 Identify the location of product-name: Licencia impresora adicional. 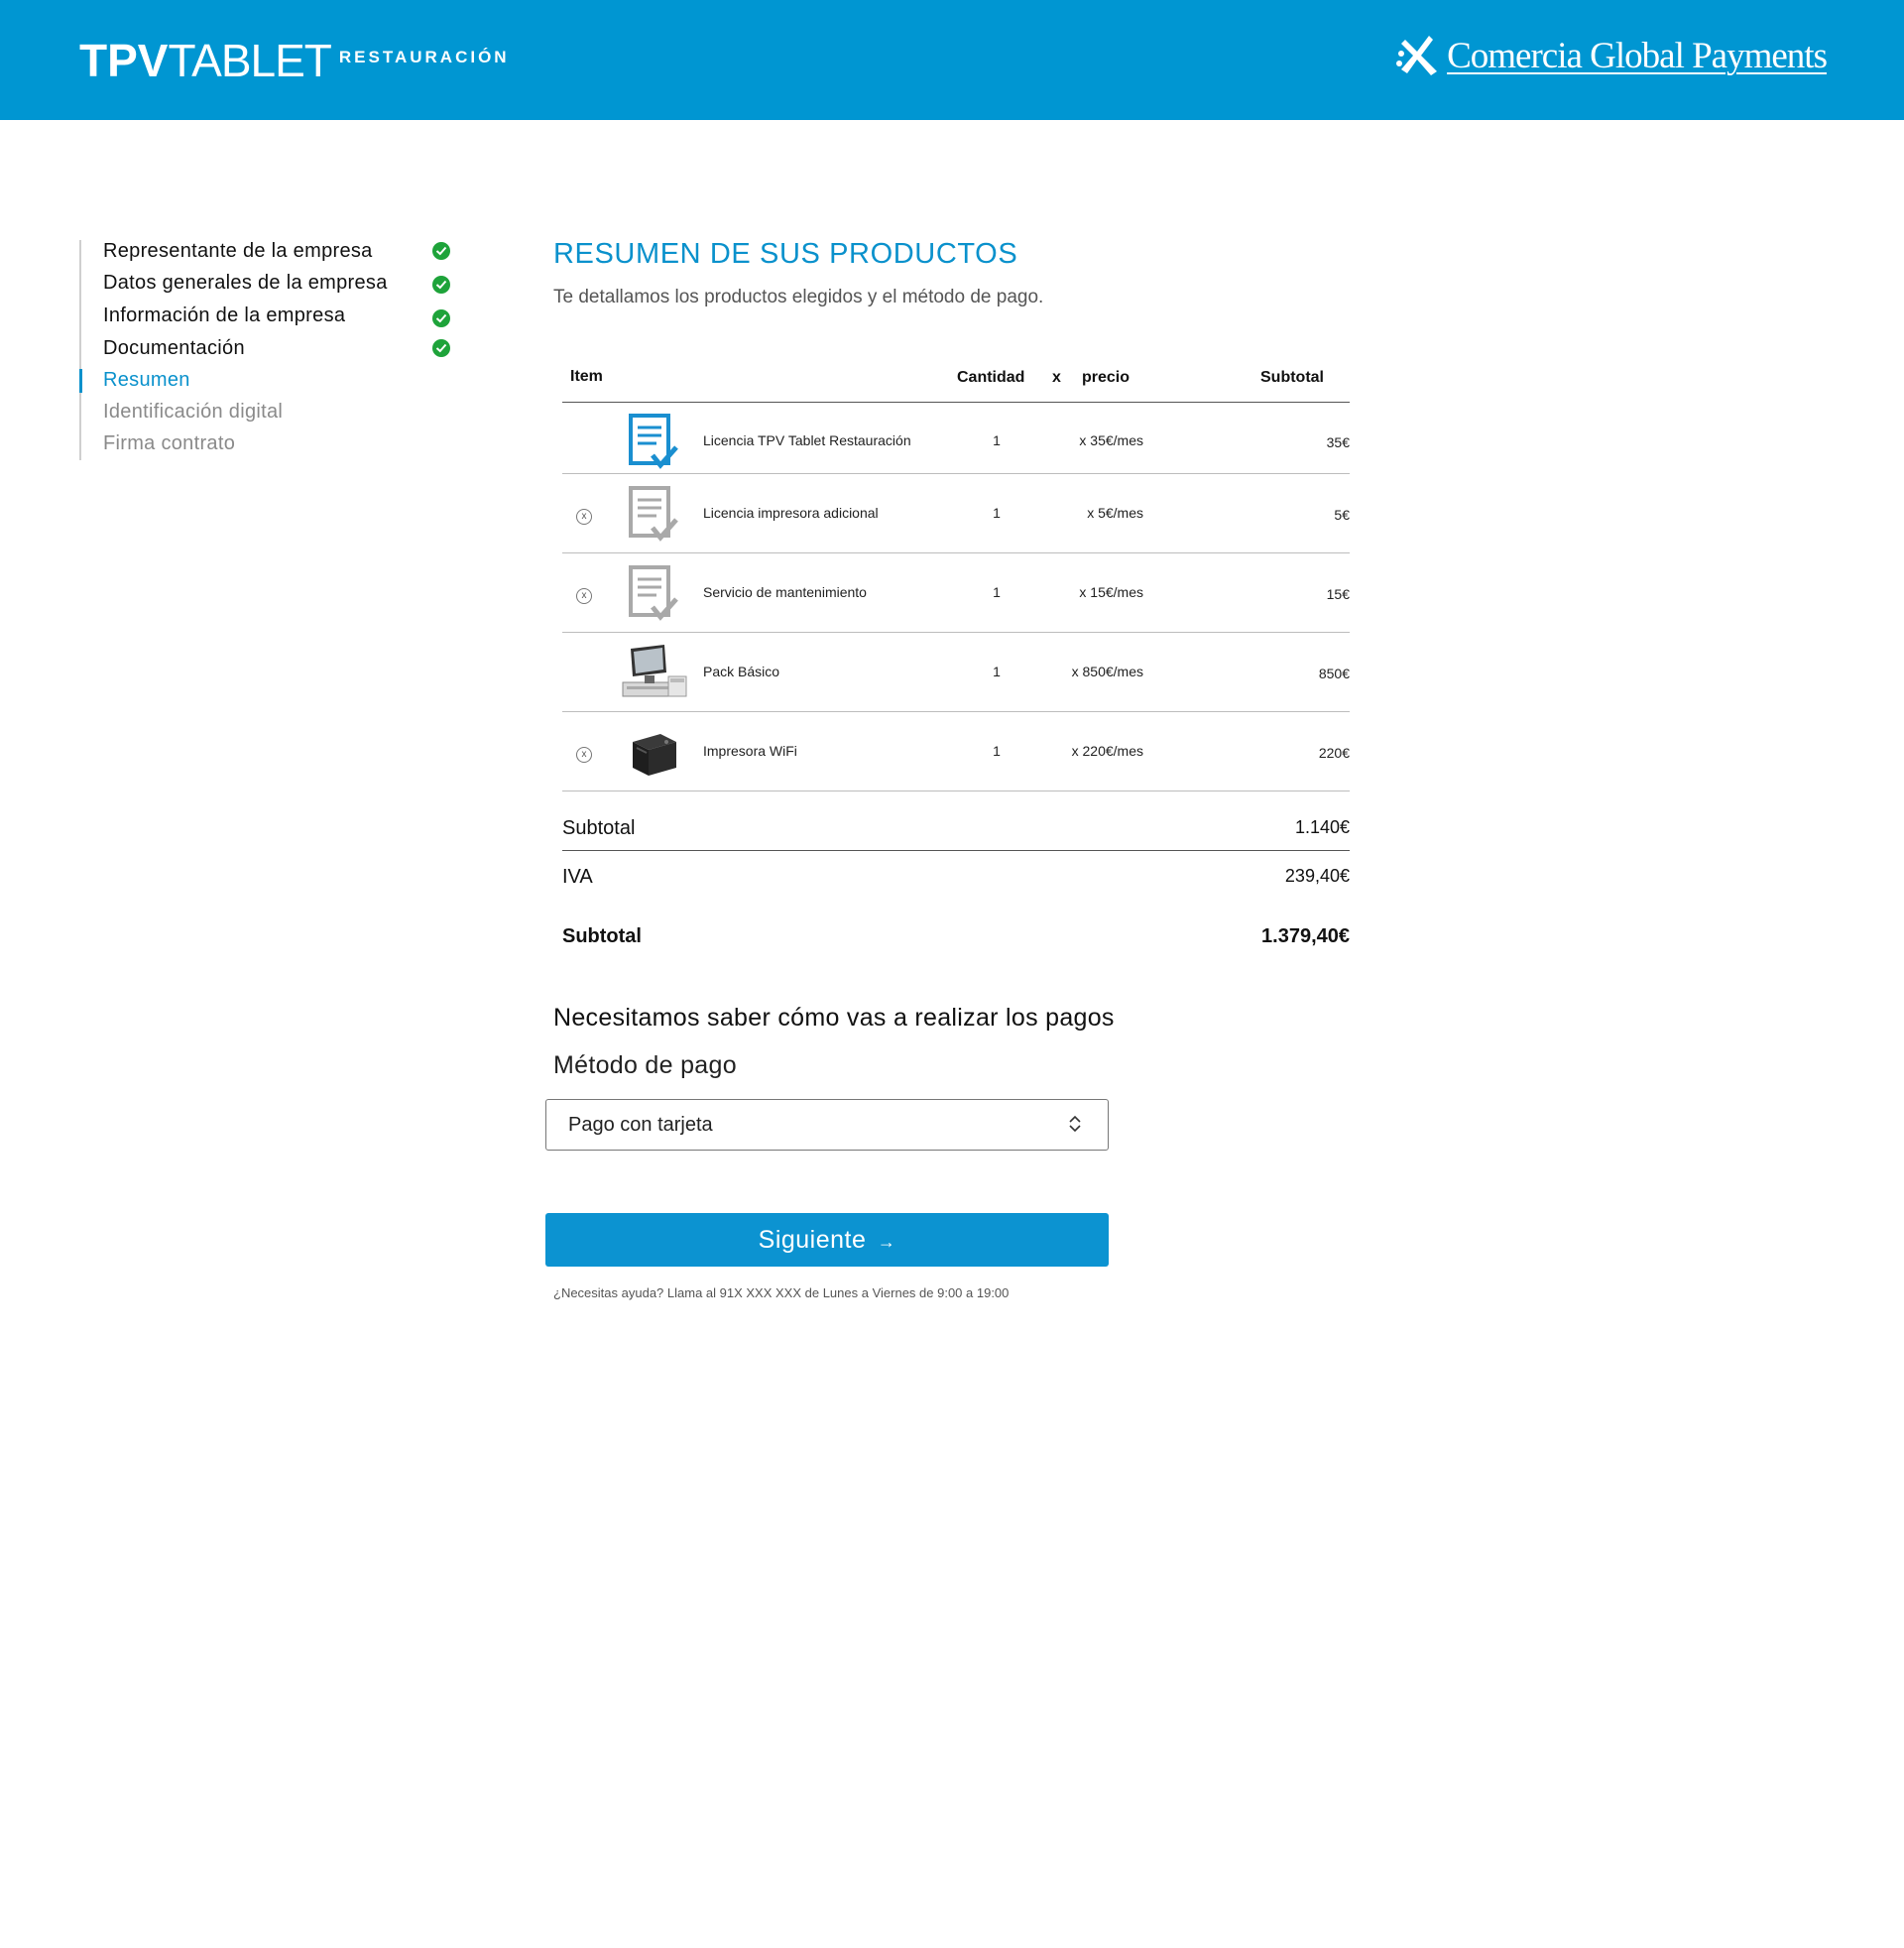
(791, 513).